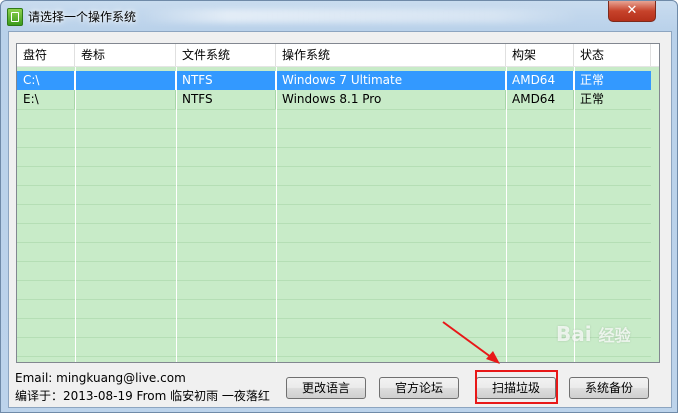  Describe the element at coordinates (593, 334) in the screenshot. I see `watermark-logo: Bai 经验` at that location.